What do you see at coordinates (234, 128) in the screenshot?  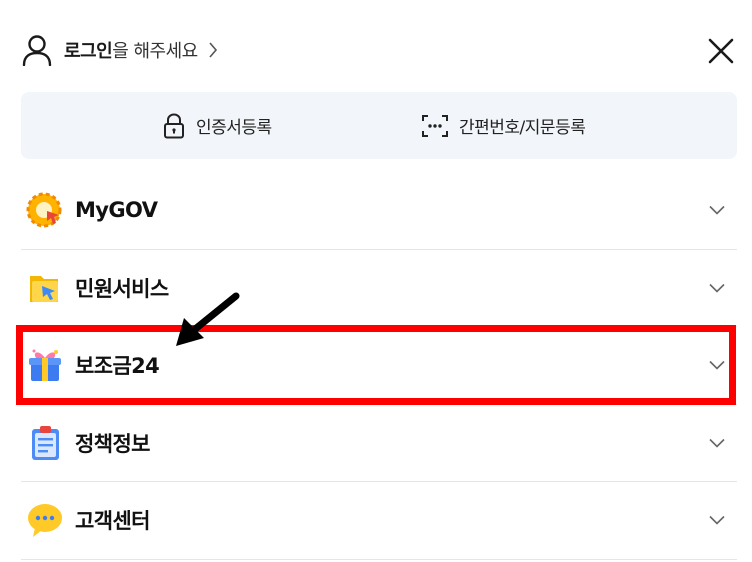 I see `certificate-register-label: 인증서등록` at bounding box center [234, 128].